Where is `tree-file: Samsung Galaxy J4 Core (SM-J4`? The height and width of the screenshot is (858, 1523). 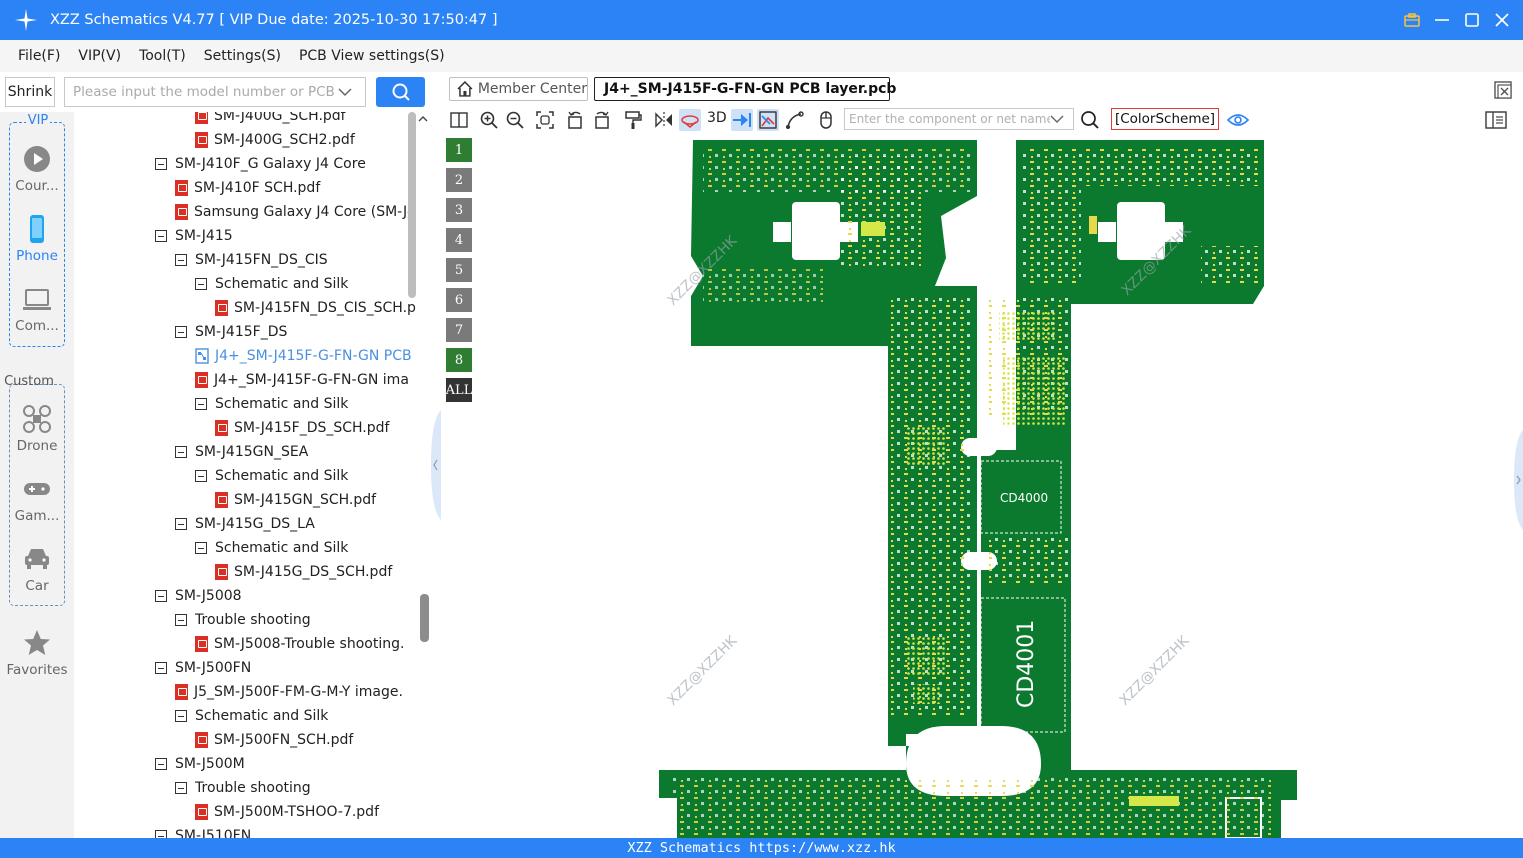 tree-file: Samsung Galaxy J4 Core (SM-J4 is located at coordinates (295, 212).